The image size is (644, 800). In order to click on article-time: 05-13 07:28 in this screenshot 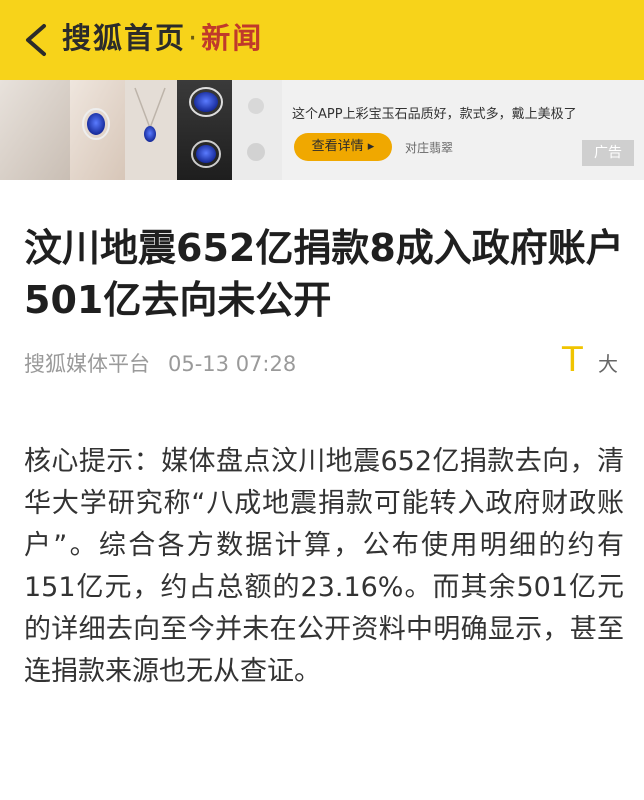, I will do `click(232, 364)`.